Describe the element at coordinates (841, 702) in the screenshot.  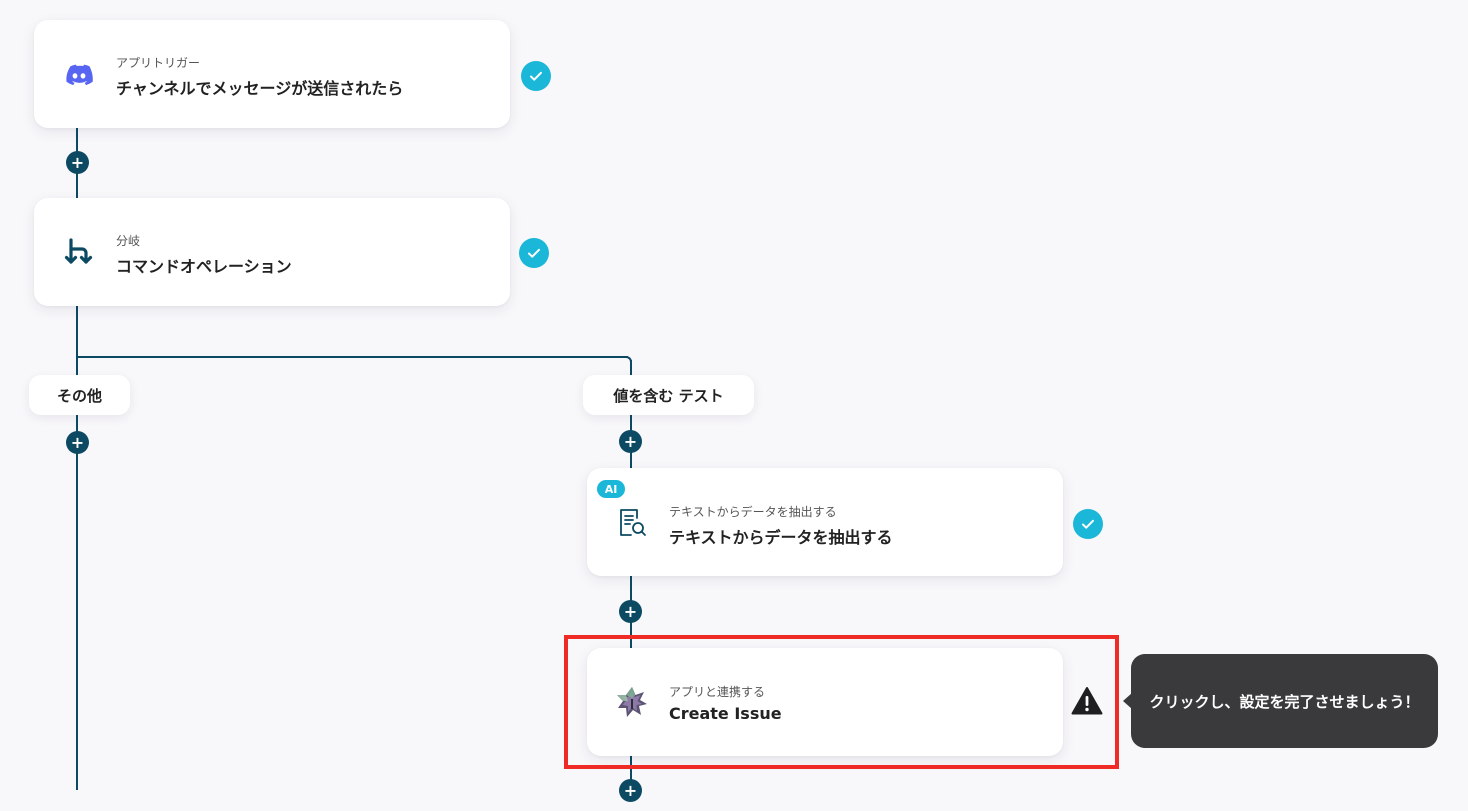
I see `highlight-frame` at that location.